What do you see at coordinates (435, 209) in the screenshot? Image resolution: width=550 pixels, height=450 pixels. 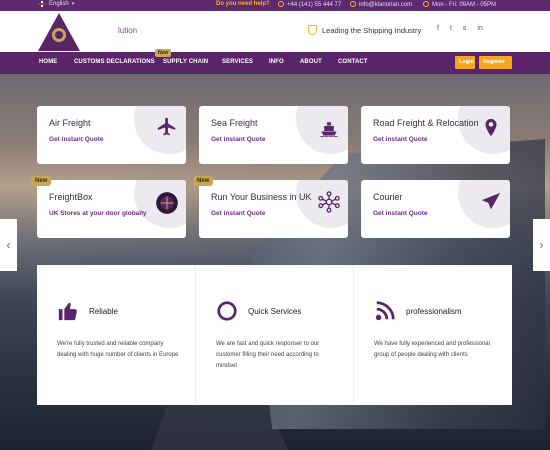 I see `service-card-courier: Courier Get instant Quote` at bounding box center [435, 209].